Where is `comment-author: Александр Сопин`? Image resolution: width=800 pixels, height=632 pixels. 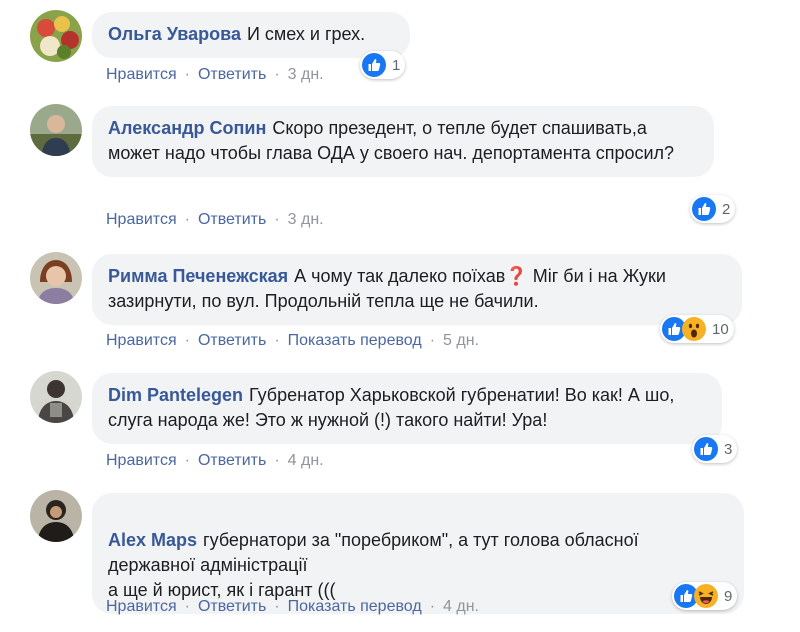
comment-author: Александр Сопин is located at coordinates (187, 128).